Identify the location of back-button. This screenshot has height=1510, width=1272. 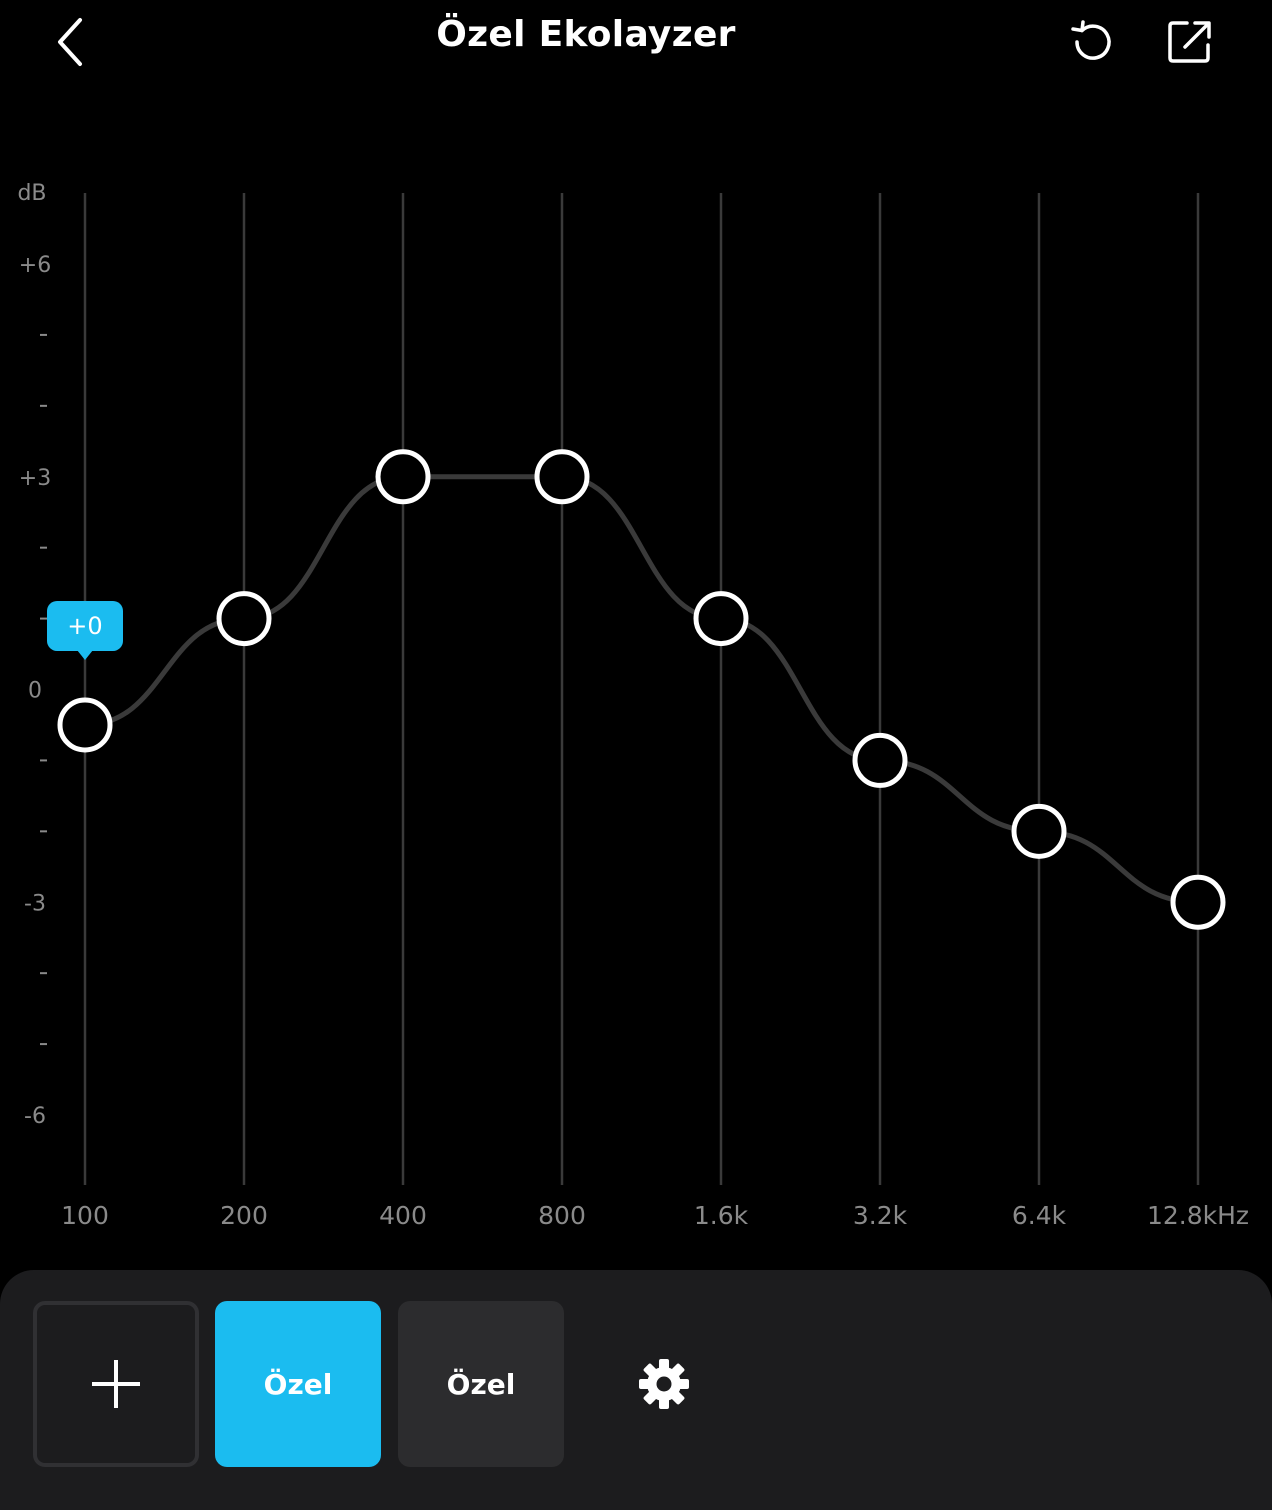
(72, 42).